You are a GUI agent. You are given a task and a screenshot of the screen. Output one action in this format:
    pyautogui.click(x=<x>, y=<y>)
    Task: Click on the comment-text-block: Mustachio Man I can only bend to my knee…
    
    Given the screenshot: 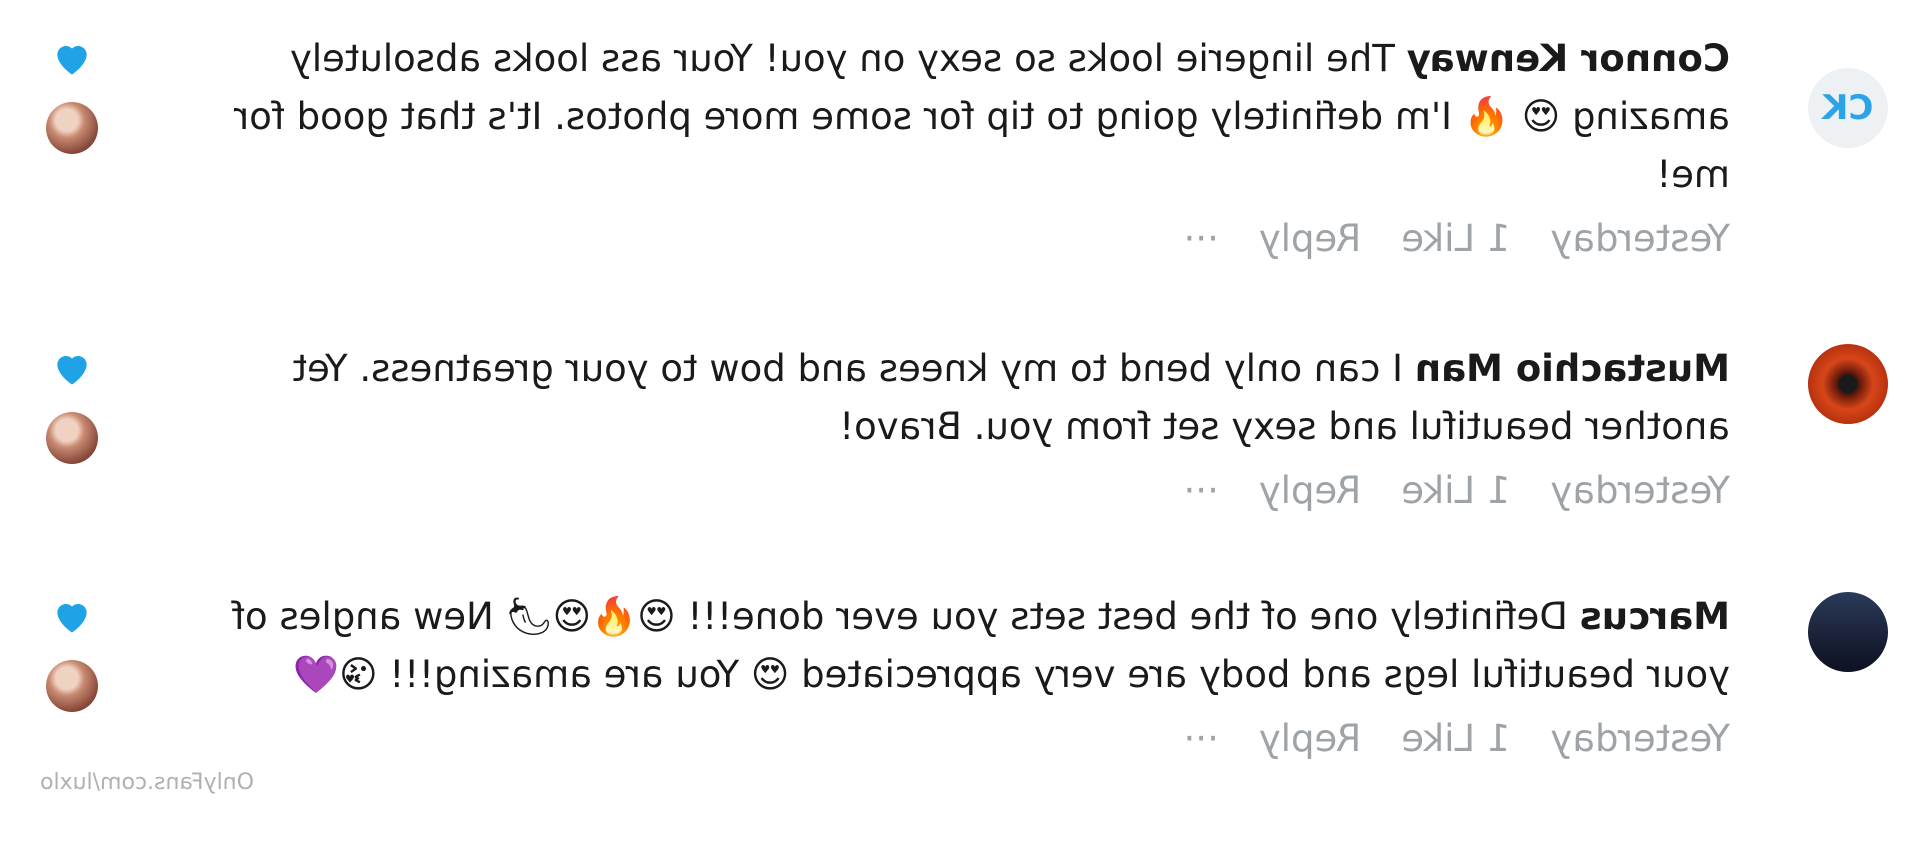 What is the action you would take?
    pyautogui.click(x=940, y=398)
    